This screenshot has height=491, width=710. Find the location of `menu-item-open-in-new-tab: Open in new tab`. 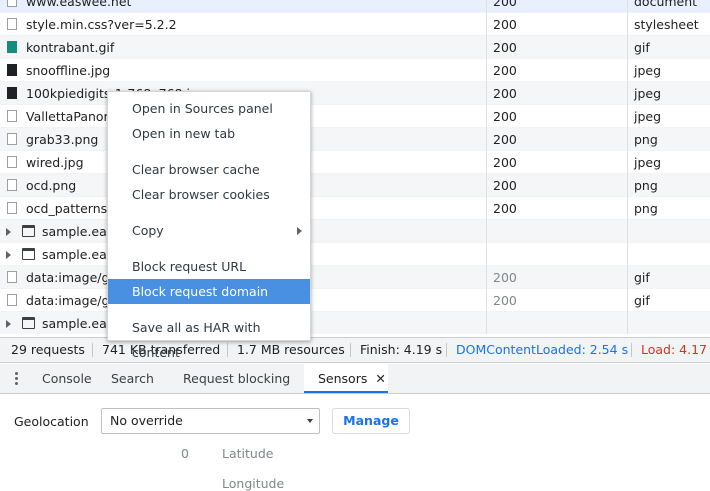

menu-item-open-in-new-tab: Open in new tab is located at coordinates (209, 133).